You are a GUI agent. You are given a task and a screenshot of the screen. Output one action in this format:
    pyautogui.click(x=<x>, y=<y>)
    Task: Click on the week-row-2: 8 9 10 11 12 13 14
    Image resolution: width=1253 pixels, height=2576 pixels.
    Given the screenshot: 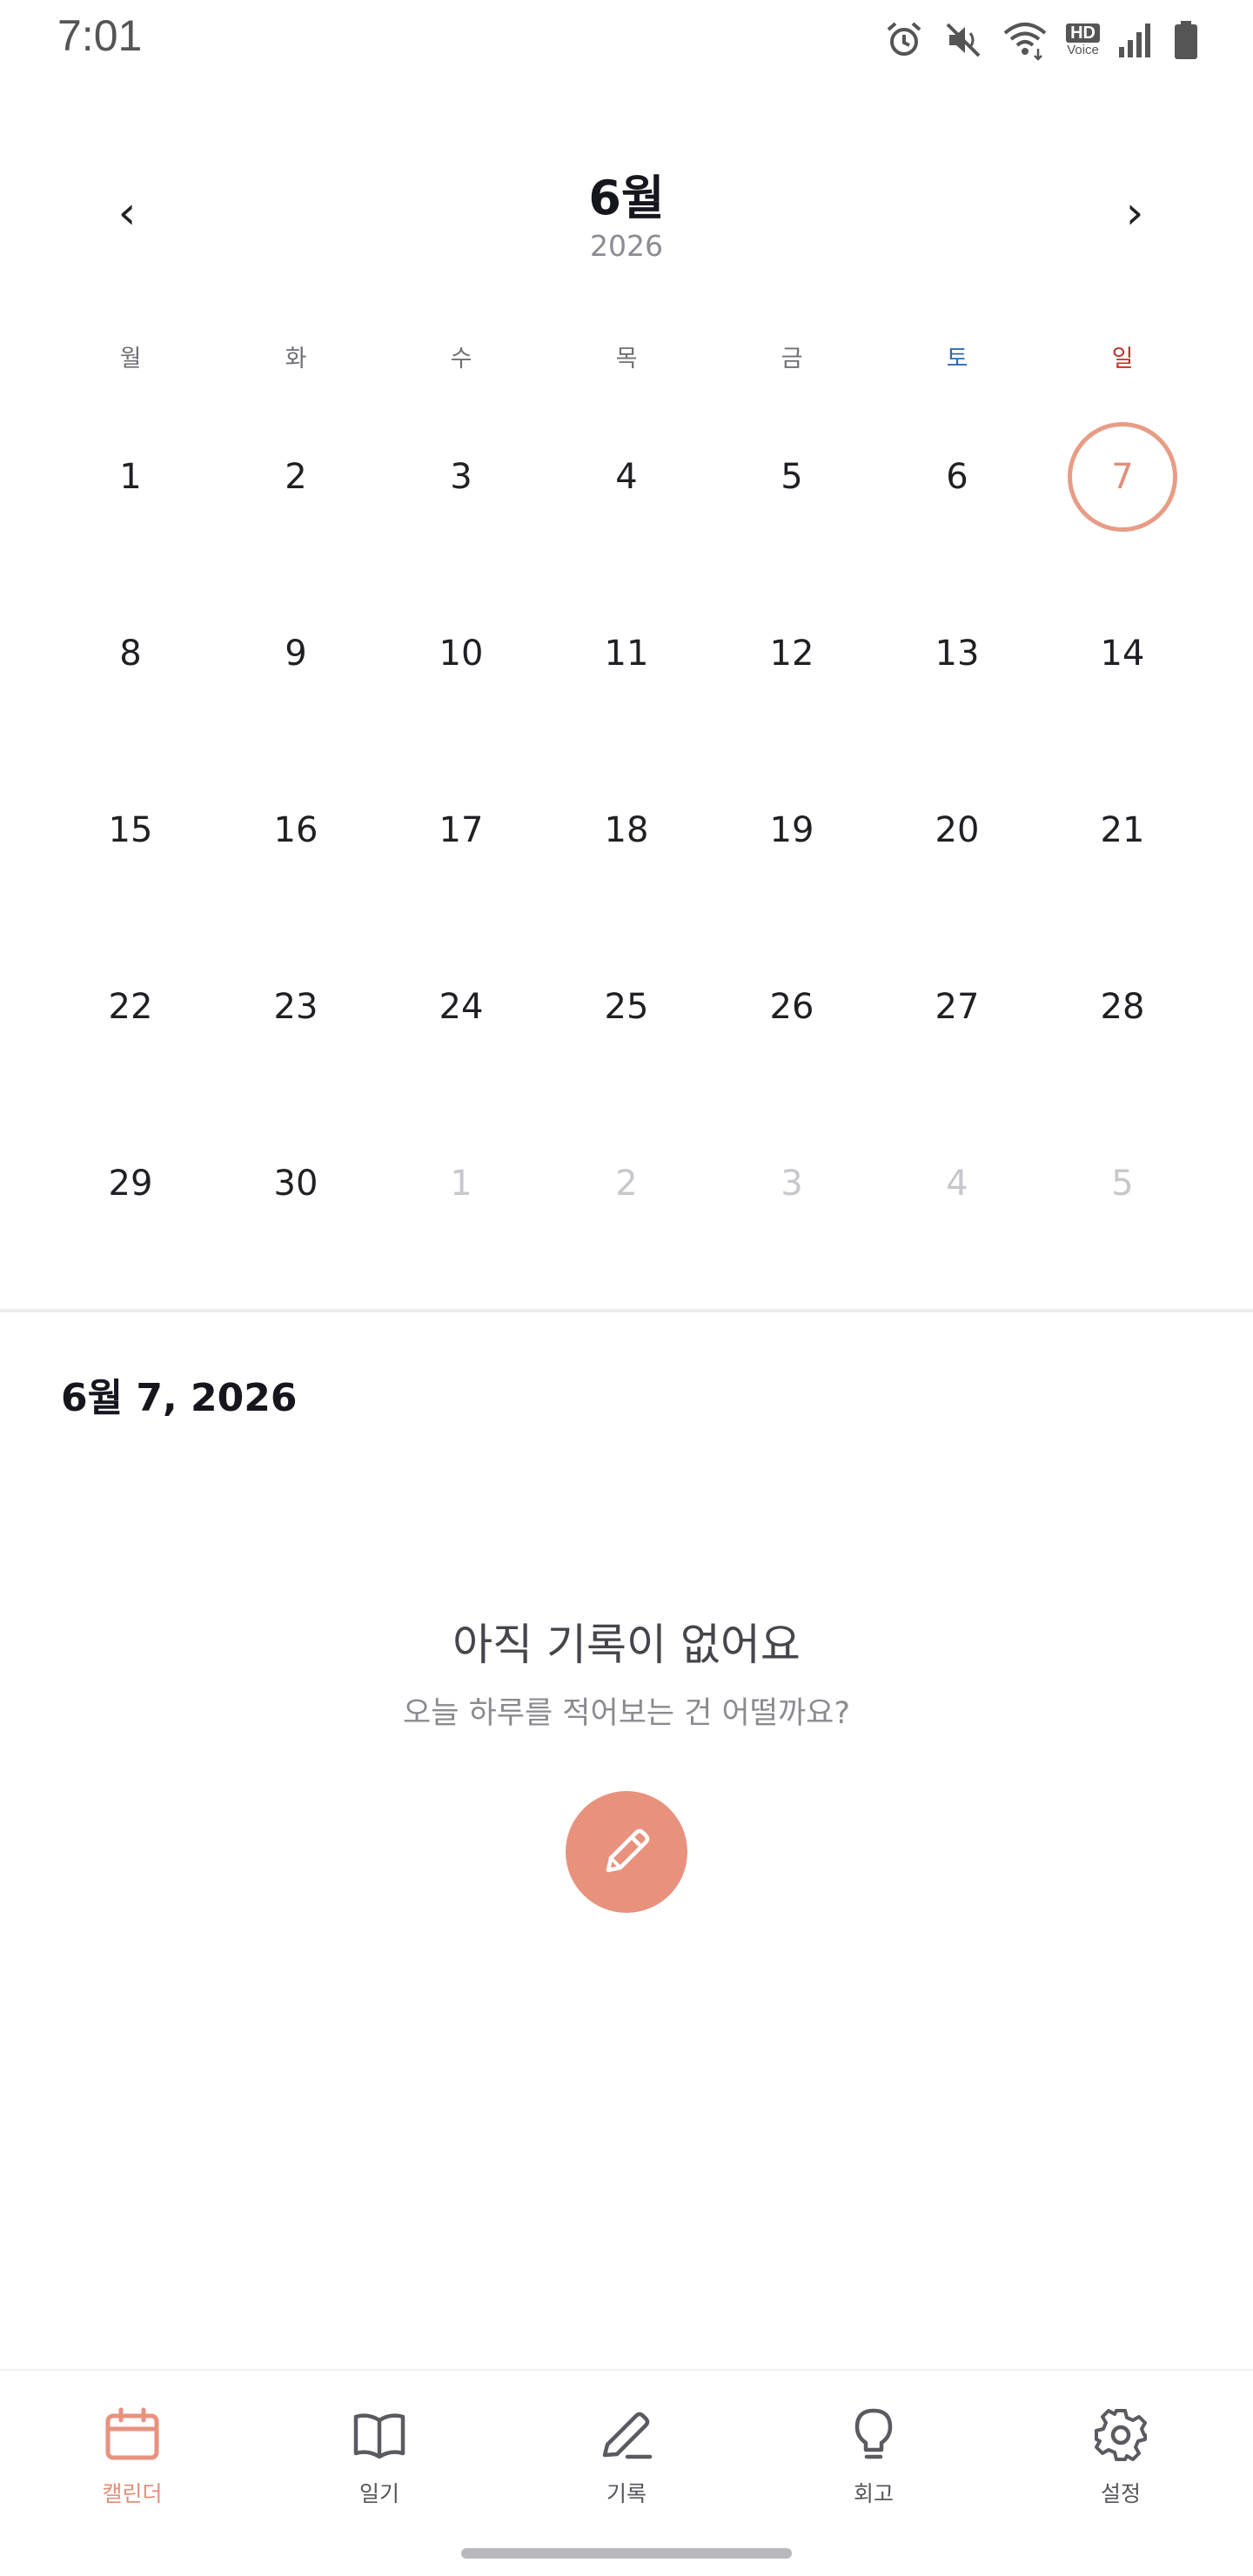 What is the action you would take?
    pyautogui.click(x=626, y=653)
    